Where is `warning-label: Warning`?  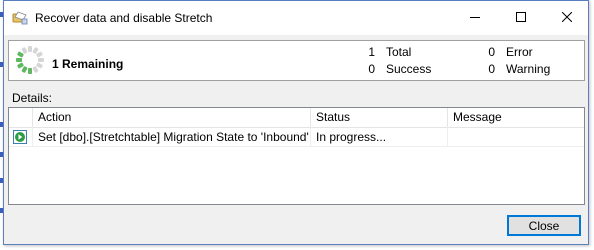 warning-label: Warning is located at coordinates (528, 69).